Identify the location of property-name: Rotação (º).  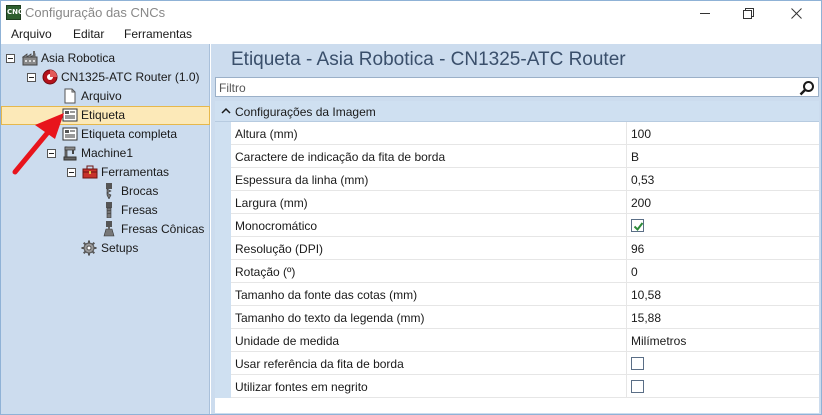
(265, 272).